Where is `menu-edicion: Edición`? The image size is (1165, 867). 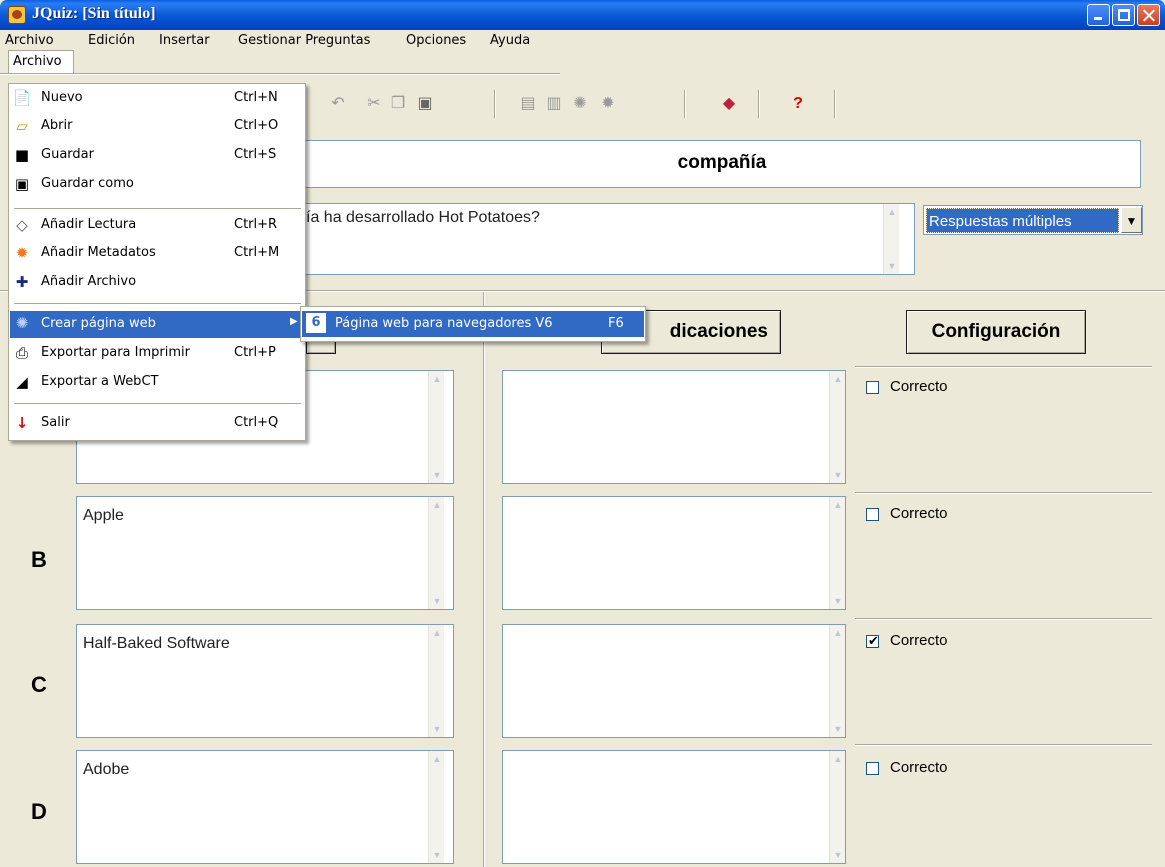
menu-edicion: Edición is located at coordinates (111, 40).